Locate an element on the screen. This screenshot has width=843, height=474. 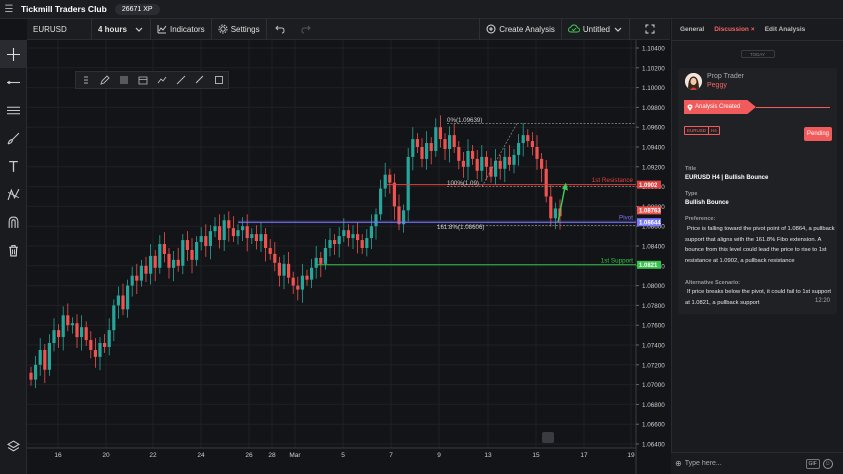
pattern-tool is located at coordinates (13, 194).